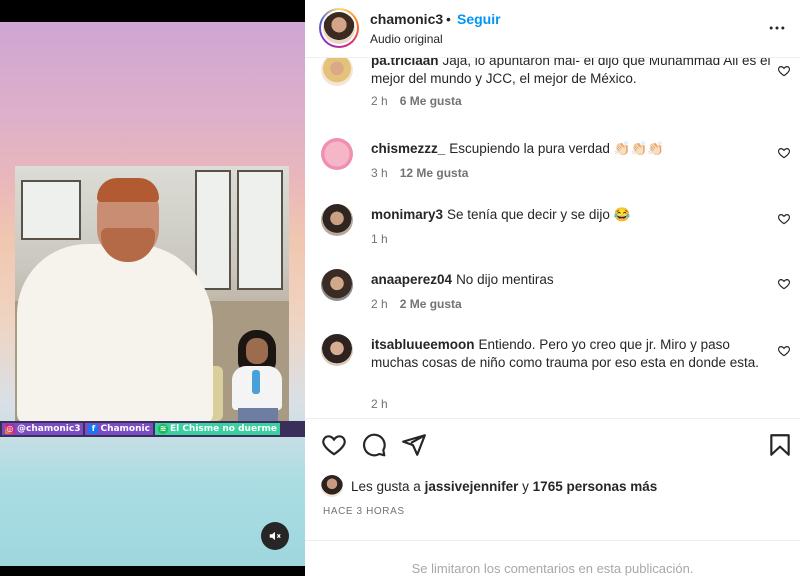  I want to click on comment-meta: 1 h, so click(379, 239).